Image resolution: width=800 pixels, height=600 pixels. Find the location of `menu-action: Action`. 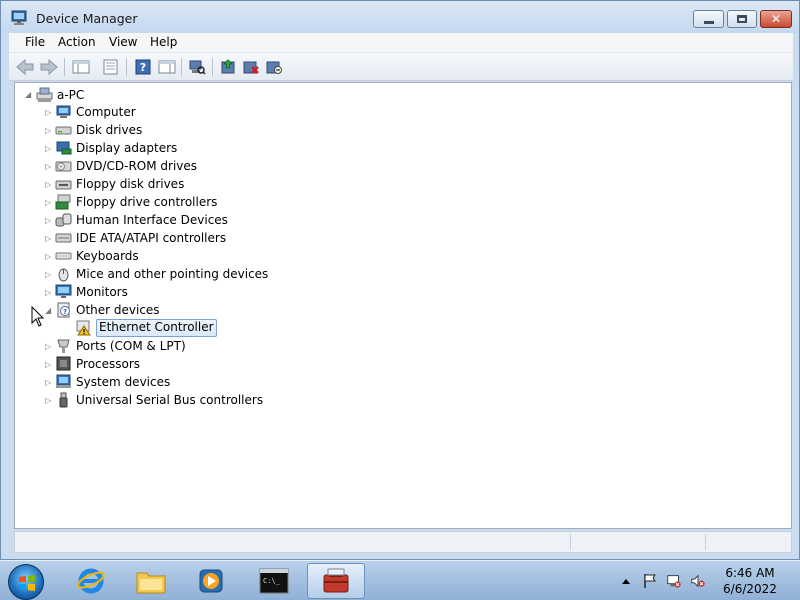

menu-action: Action is located at coordinates (77, 42).